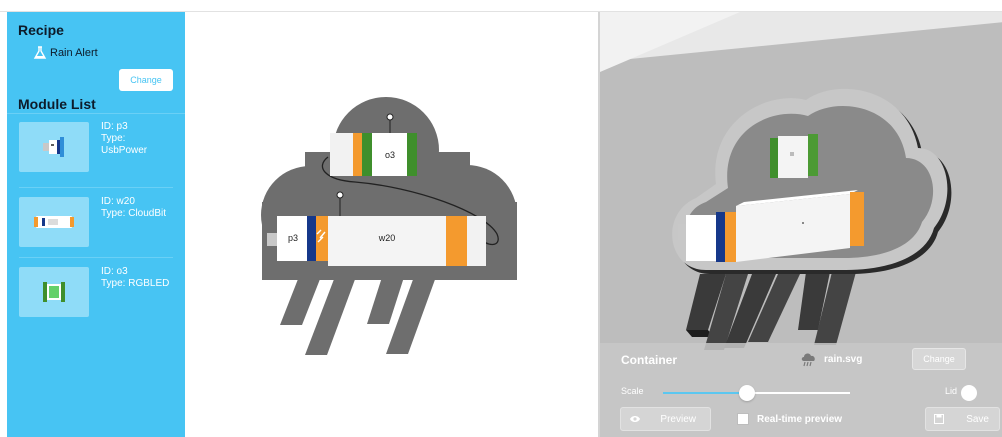  What do you see at coordinates (293, 238) in the screenshot?
I see `block-p3-label: p3` at bounding box center [293, 238].